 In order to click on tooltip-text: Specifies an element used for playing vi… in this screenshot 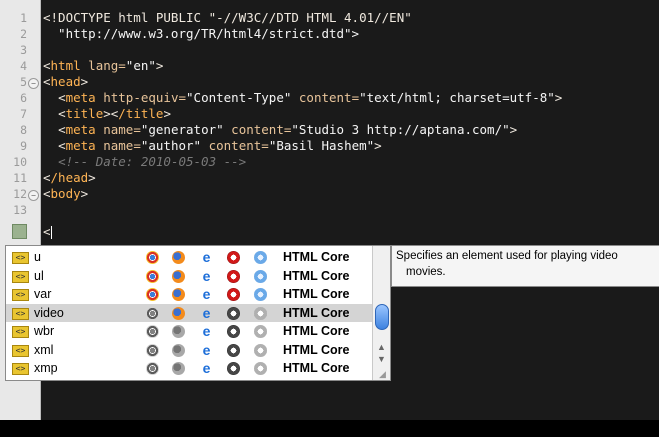, I will do `click(507, 256)`.